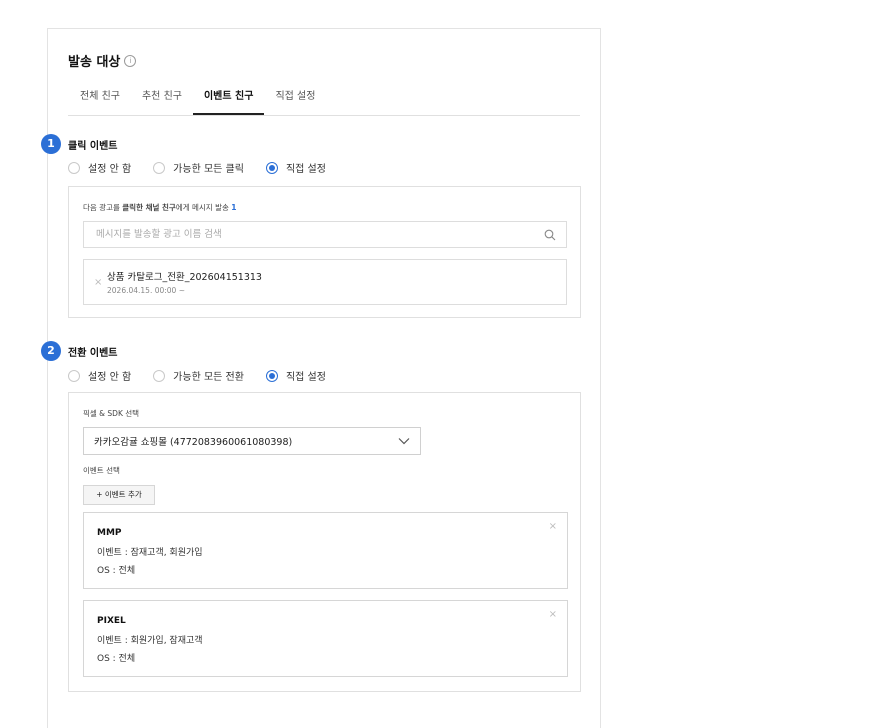 The image size is (880, 728). I want to click on click-option-none: 설정 안 함, so click(99, 167).